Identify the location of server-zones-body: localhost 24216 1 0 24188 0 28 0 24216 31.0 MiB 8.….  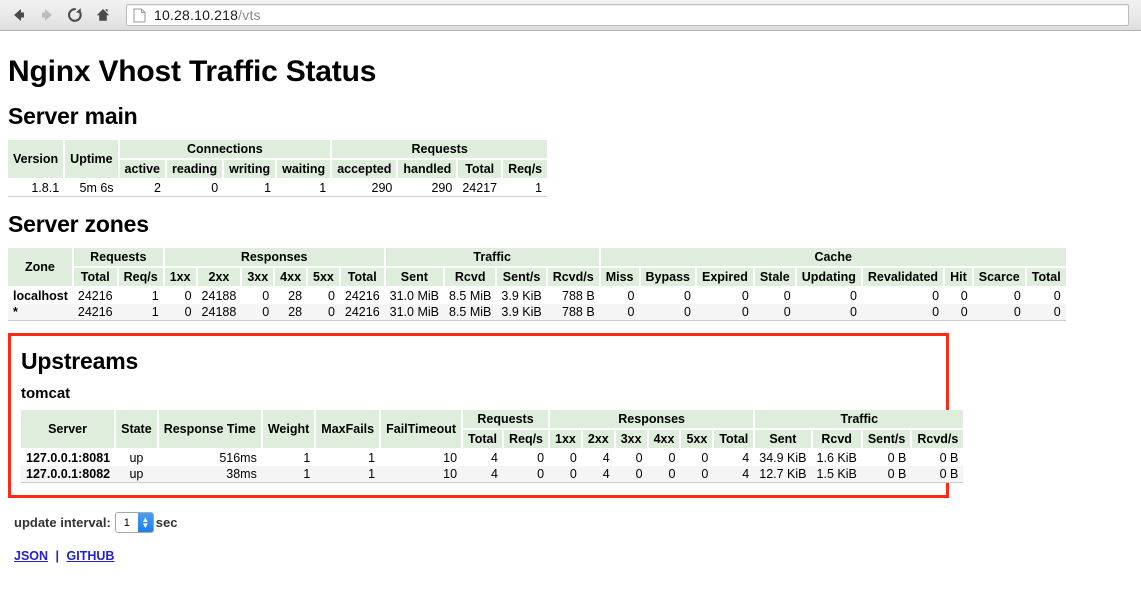
(537, 304).